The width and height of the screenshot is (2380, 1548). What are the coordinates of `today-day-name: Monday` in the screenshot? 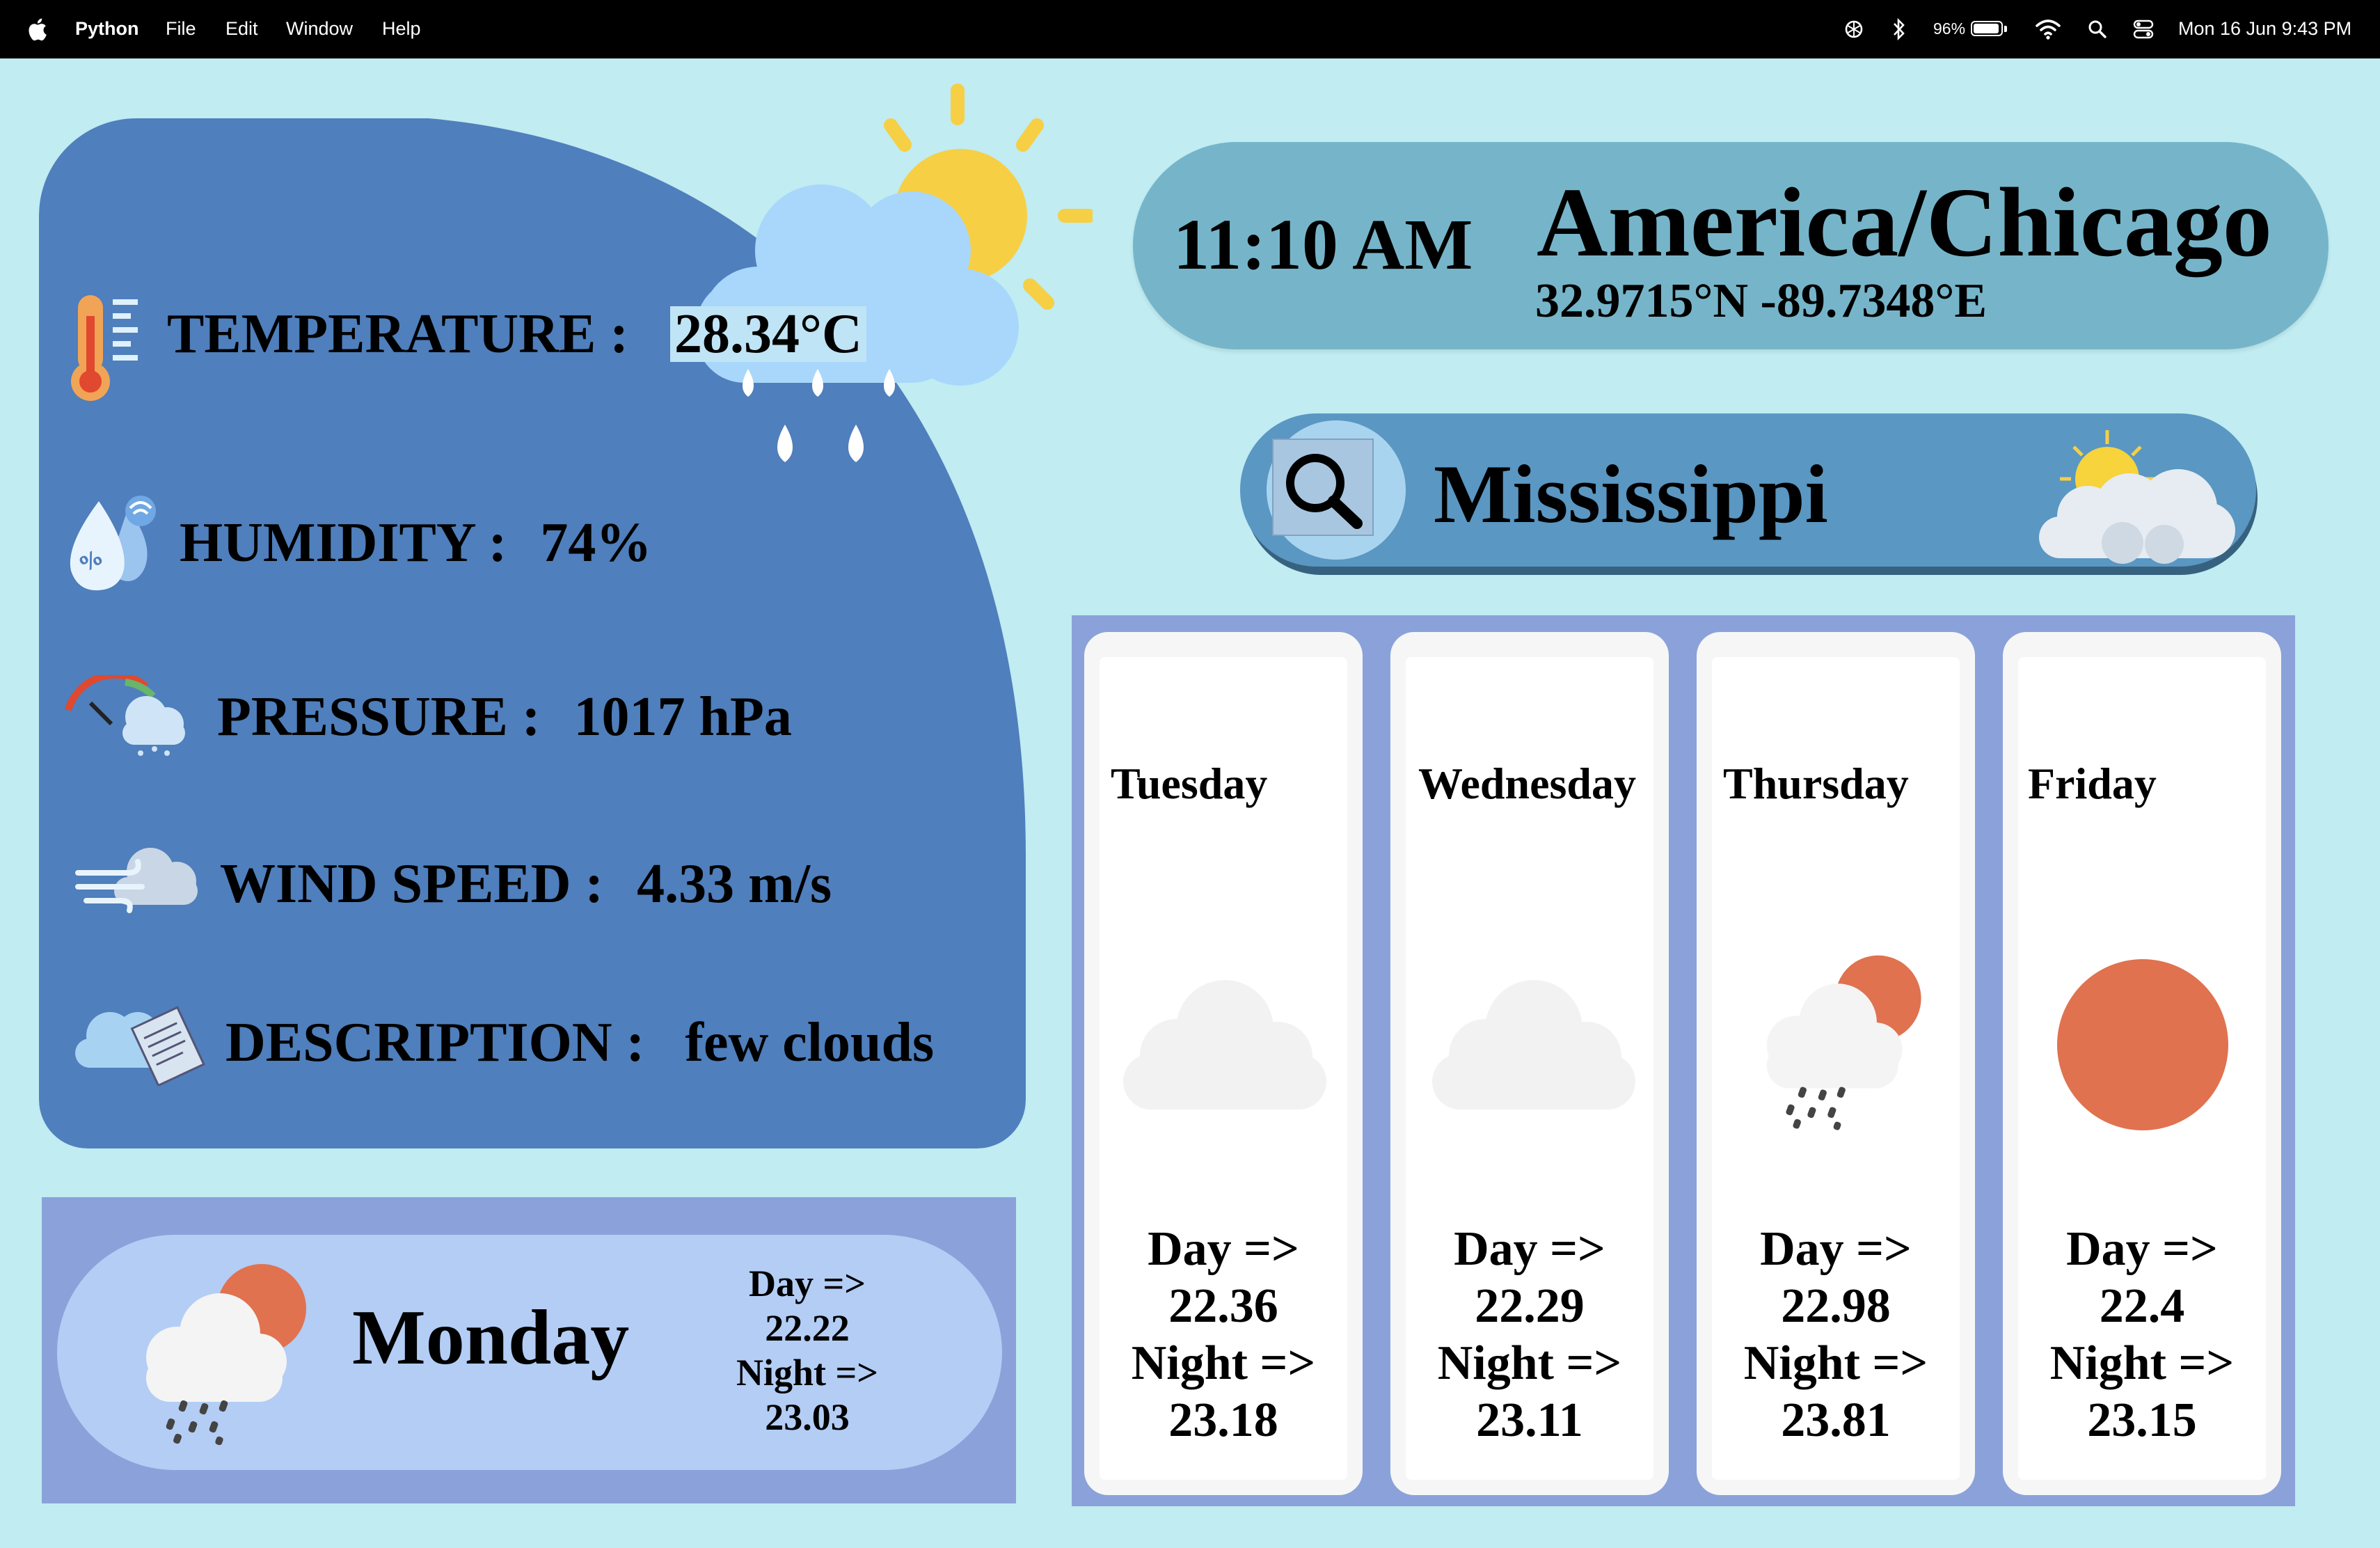 It's located at (491, 1338).